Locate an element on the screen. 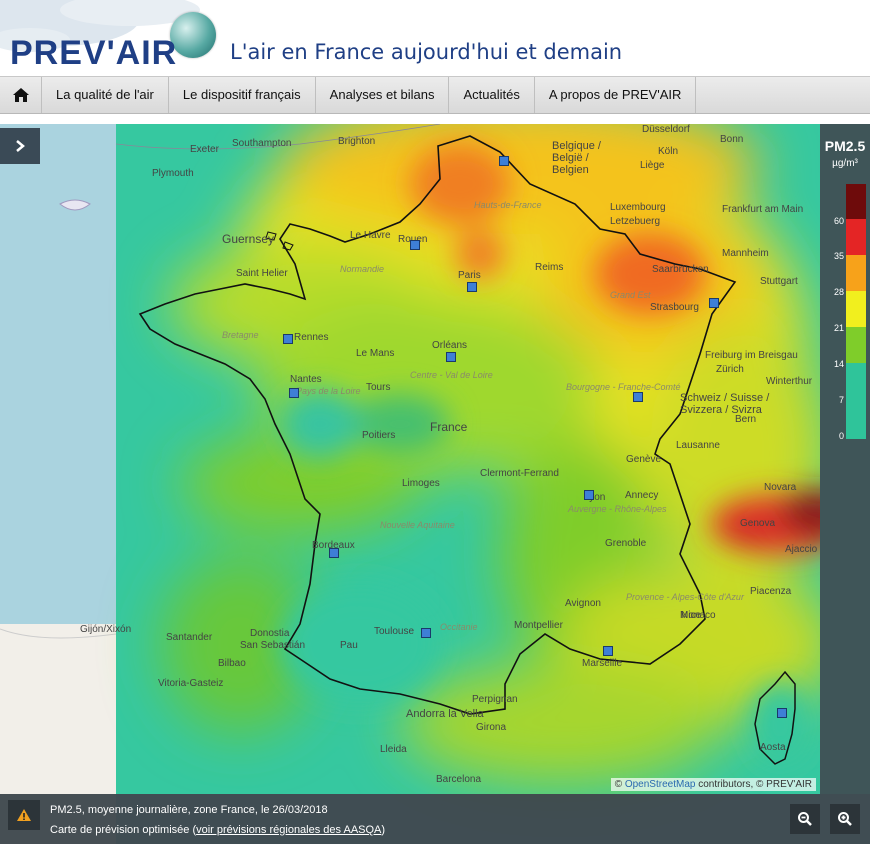 Image resolution: width=870 pixels, height=844 pixels. map-label: Santander is located at coordinates (189, 637).